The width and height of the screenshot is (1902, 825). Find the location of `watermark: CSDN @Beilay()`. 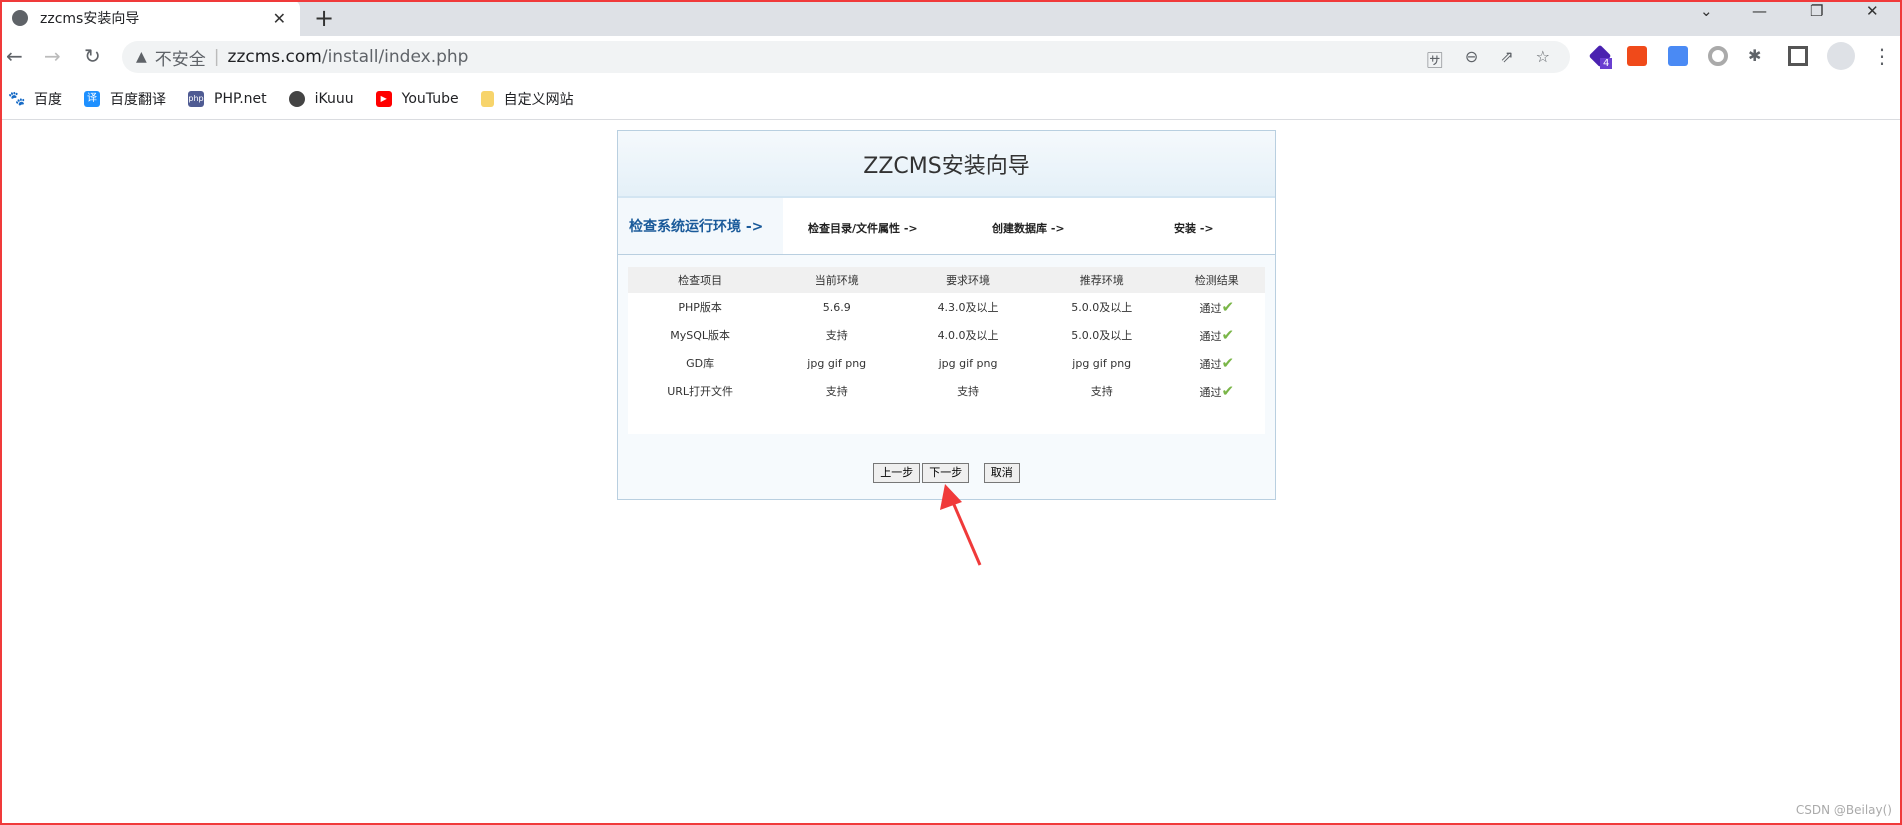

watermark: CSDN @Beilay() is located at coordinates (1843, 810).